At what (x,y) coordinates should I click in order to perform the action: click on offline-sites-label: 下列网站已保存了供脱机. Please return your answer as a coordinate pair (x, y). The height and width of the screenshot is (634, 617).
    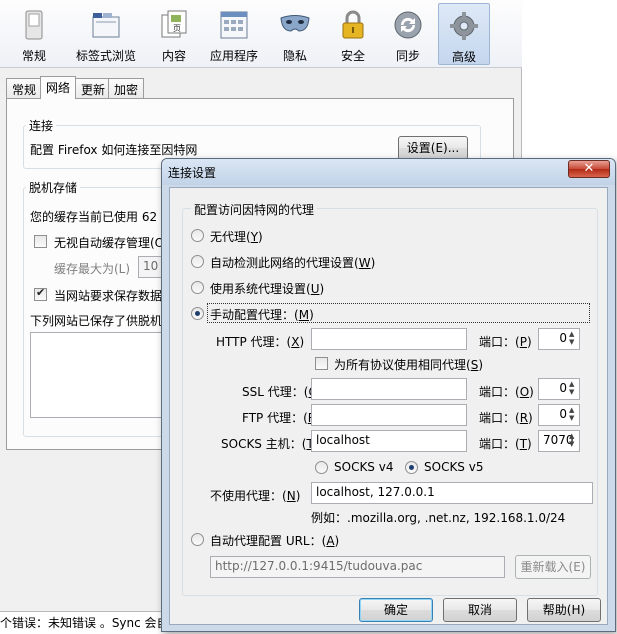
    Looking at the image, I should click on (96, 321).